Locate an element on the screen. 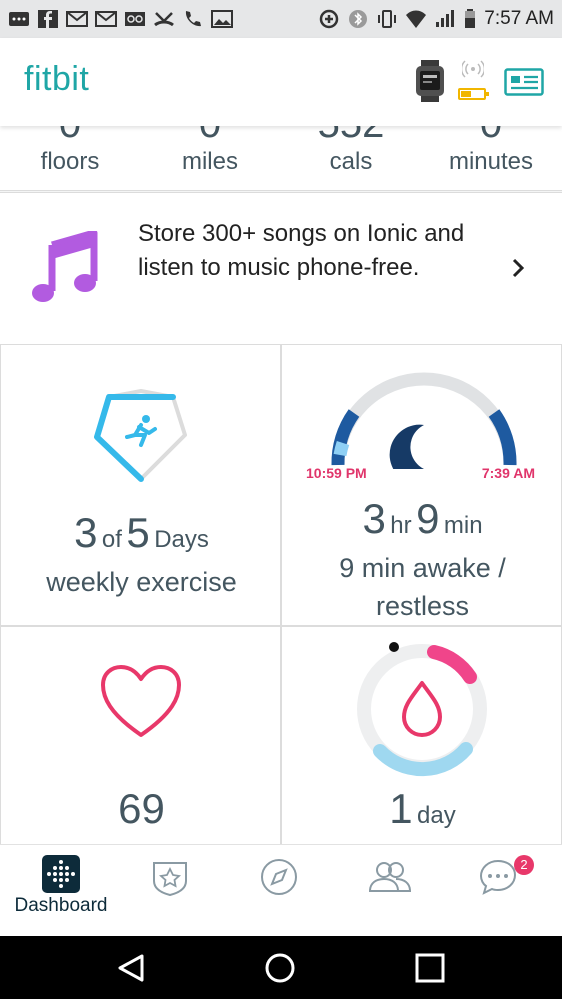  sleep-end-time: 7:39 AM is located at coordinates (508, 473).